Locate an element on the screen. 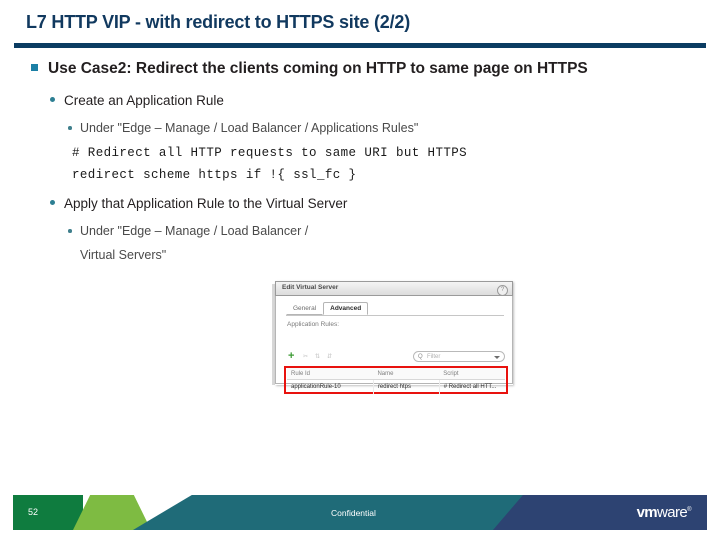  slide-footer: 52 Confidential vmware® is located at coordinates (360, 512).